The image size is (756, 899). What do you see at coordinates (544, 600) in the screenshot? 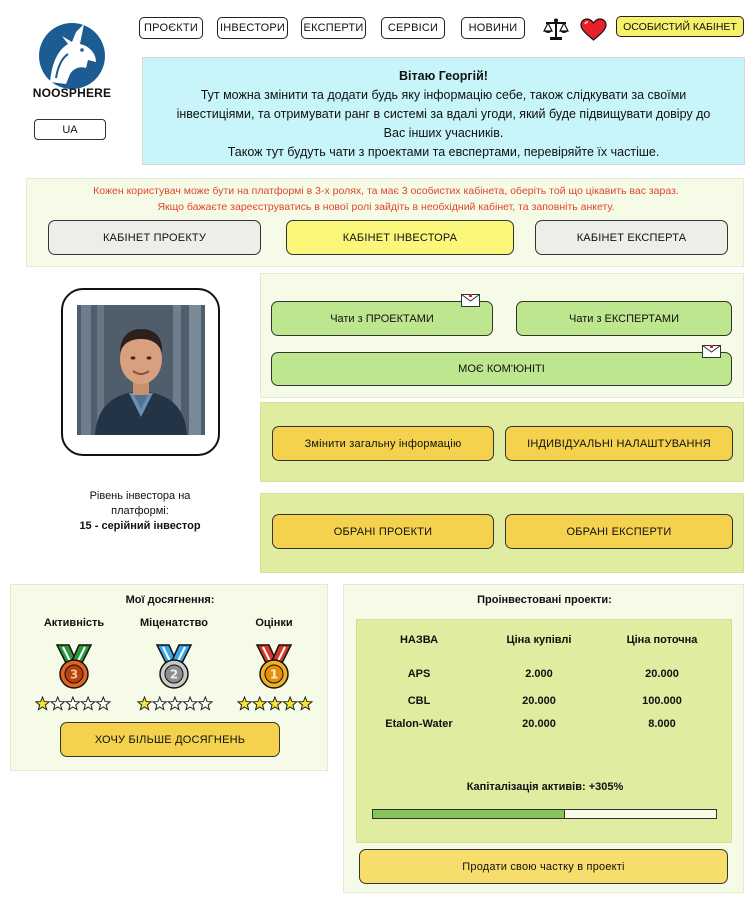
I see `invested-projects-title: Проінвестовані проекти:` at bounding box center [544, 600].